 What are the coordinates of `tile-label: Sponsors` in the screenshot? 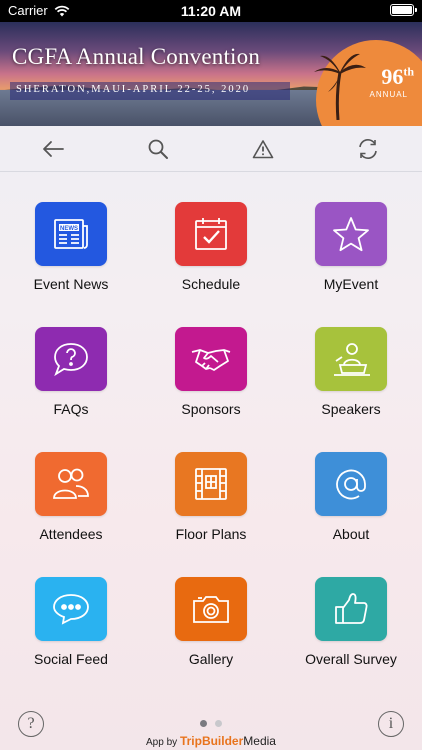 It's located at (211, 409).